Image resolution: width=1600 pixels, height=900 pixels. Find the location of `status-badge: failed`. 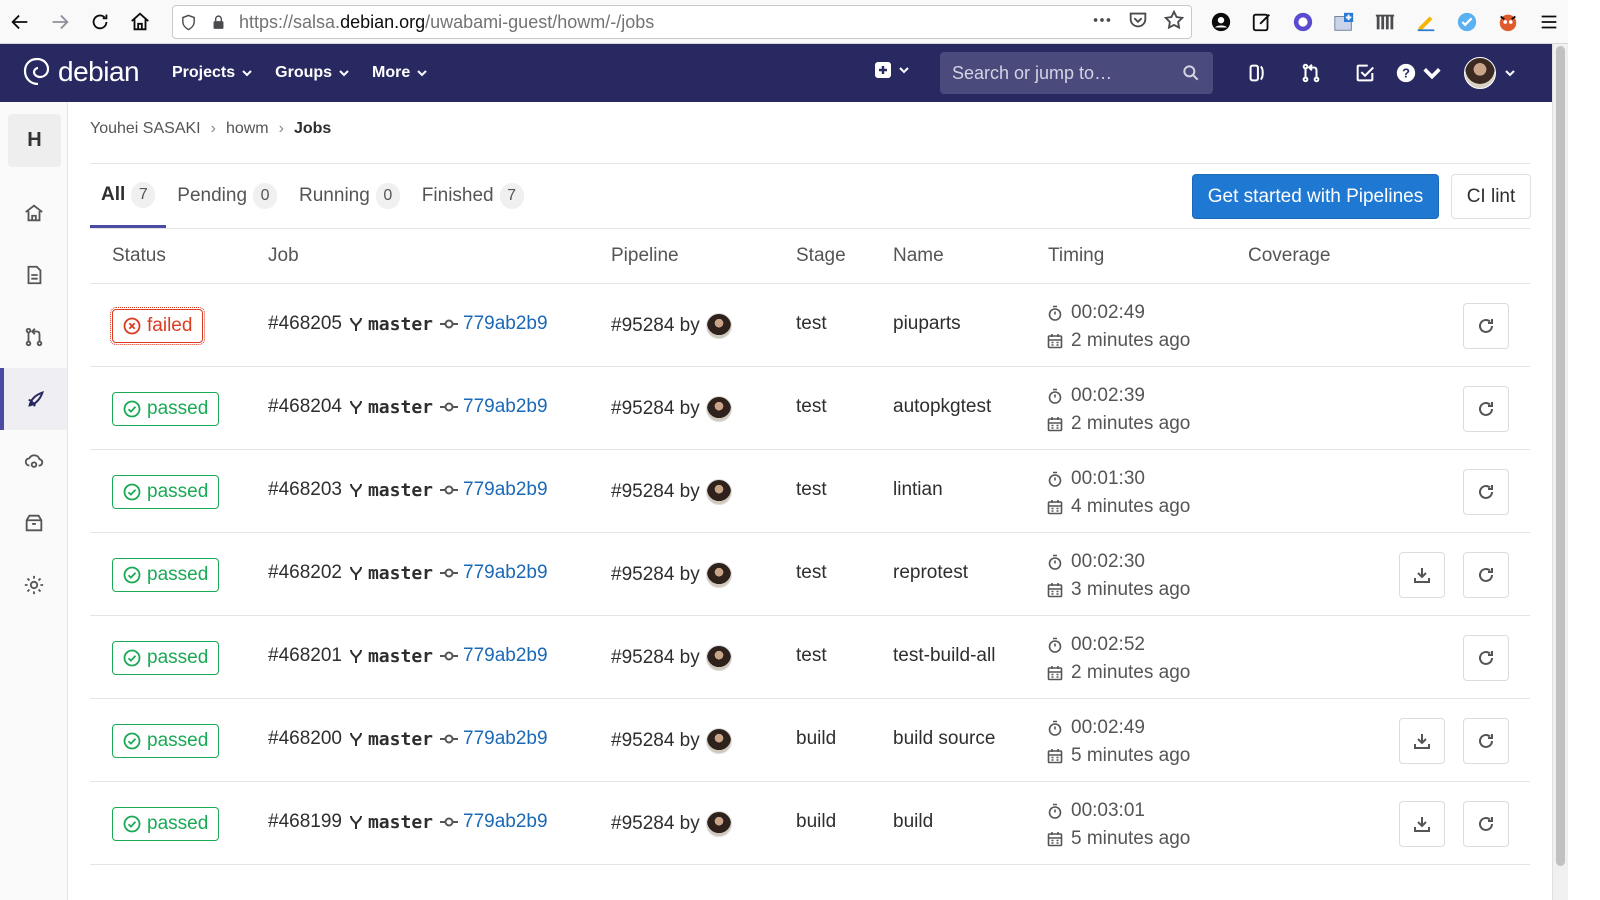

status-badge: failed is located at coordinates (157, 326).